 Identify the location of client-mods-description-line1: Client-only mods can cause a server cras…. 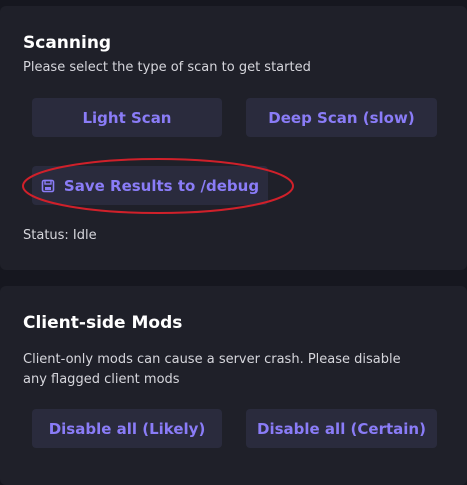
(212, 359).